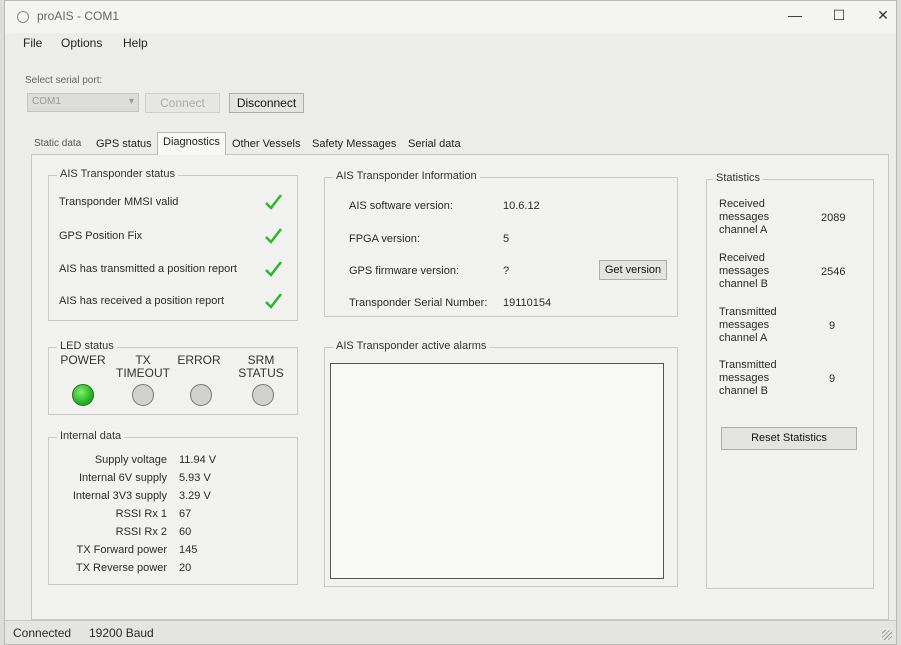  Describe the element at coordinates (83, 102) in the screenshot. I see `serial-port-select: COM1 ▾` at that location.